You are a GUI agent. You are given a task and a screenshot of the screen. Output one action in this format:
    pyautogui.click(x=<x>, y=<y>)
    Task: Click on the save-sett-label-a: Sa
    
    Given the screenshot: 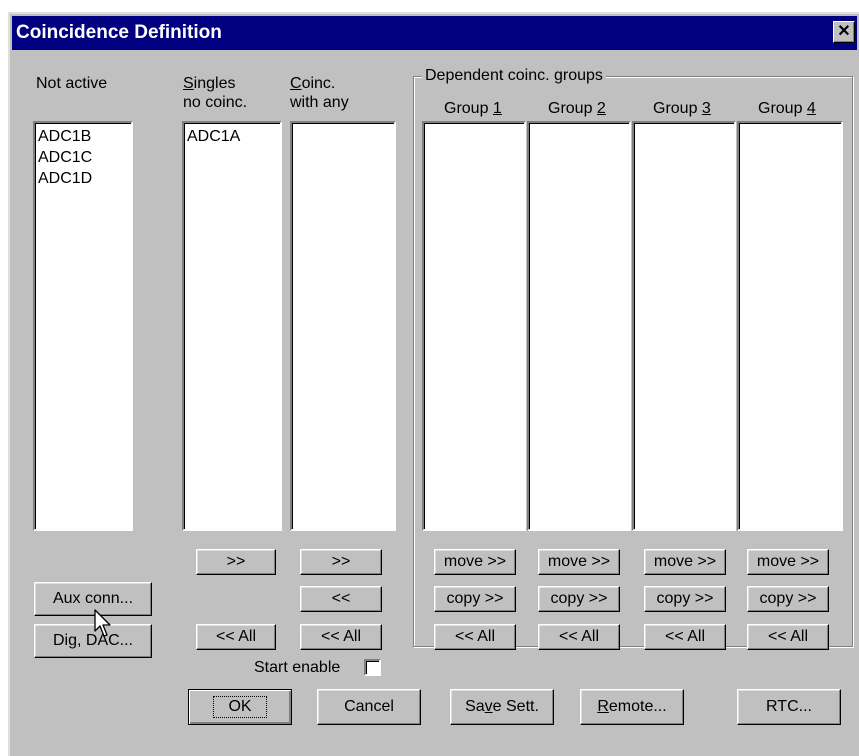 What is the action you would take?
    pyautogui.click(x=475, y=706)
    